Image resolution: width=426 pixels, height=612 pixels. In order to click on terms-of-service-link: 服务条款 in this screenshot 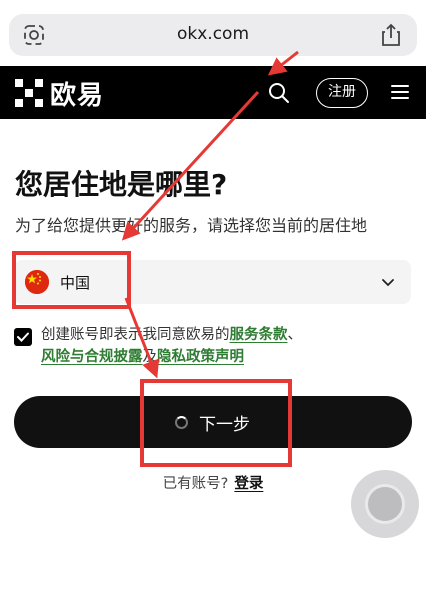, I will do `click(259, 335)`.